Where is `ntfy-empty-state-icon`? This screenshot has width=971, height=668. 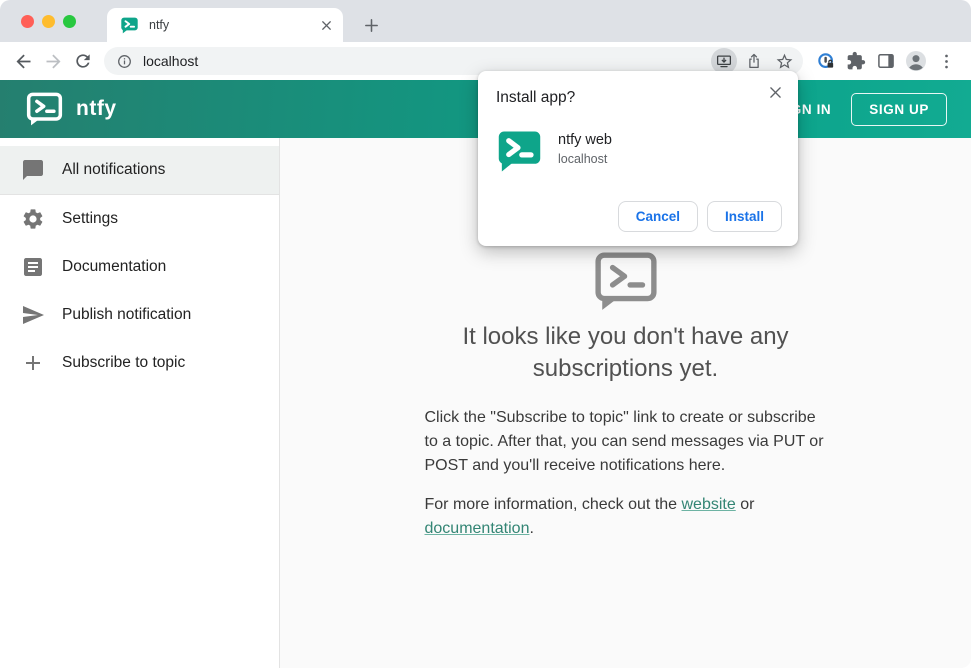
ntfy-empty-state-icon is located at coordinates (626, 281).